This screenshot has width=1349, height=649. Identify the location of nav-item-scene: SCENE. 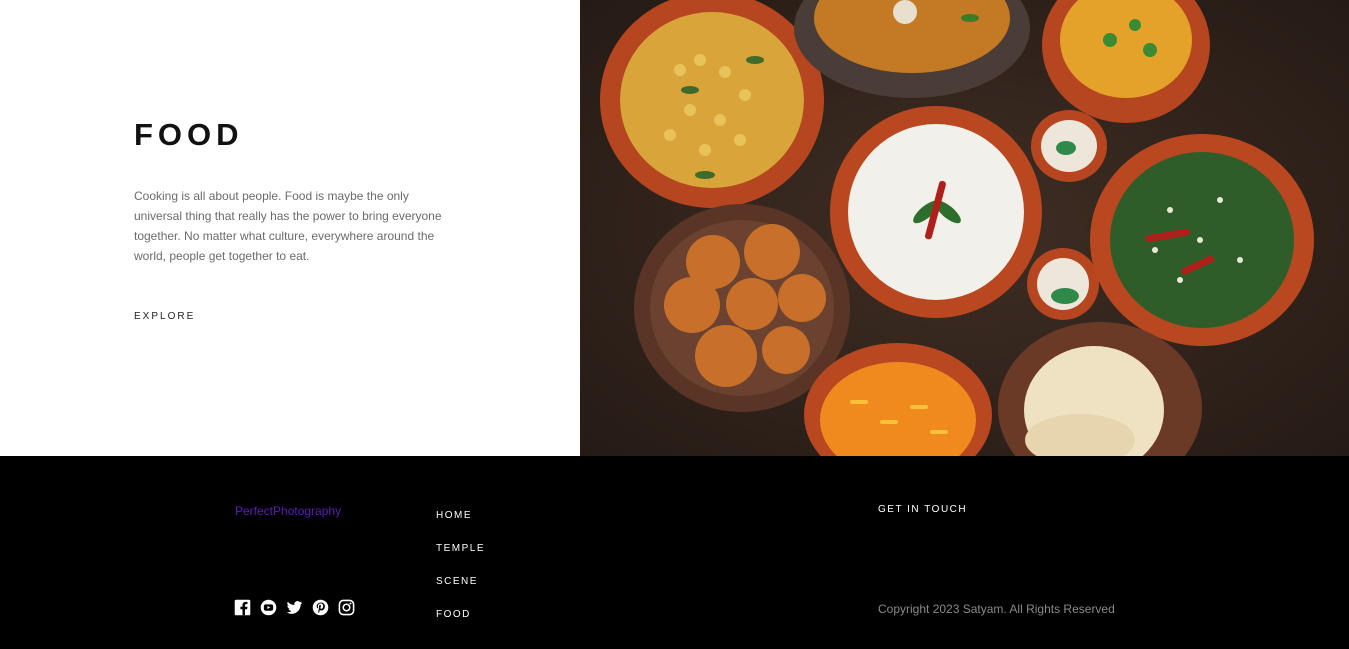
(460, 587).